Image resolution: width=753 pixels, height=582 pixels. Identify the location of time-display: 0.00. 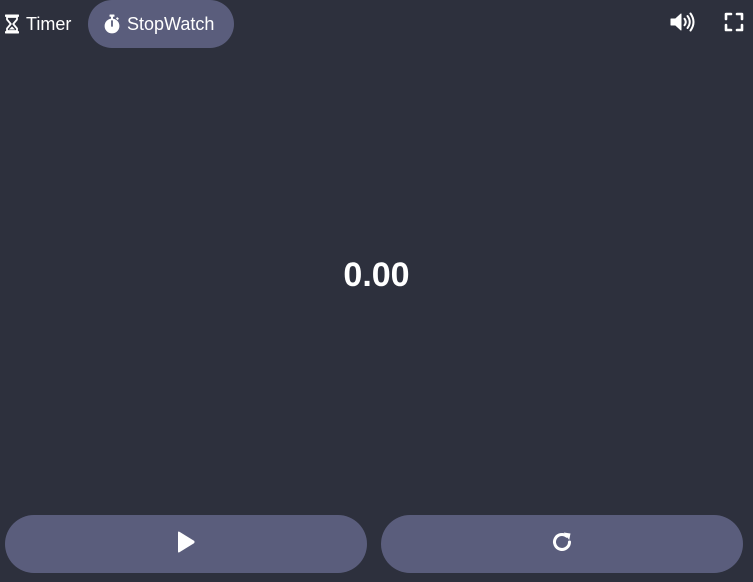
(376, 275).